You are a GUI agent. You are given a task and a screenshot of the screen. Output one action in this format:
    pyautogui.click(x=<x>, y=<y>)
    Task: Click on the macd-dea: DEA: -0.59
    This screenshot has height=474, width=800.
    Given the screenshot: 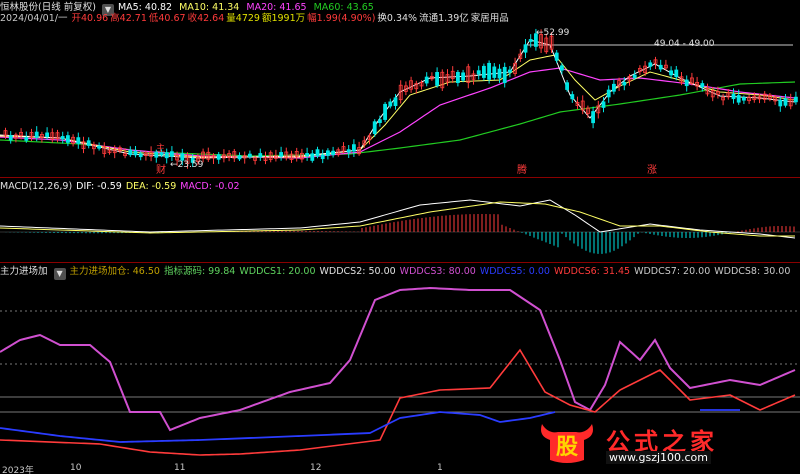 What is the action you would take?
    pyautogui.click(x=151, y=186)
    